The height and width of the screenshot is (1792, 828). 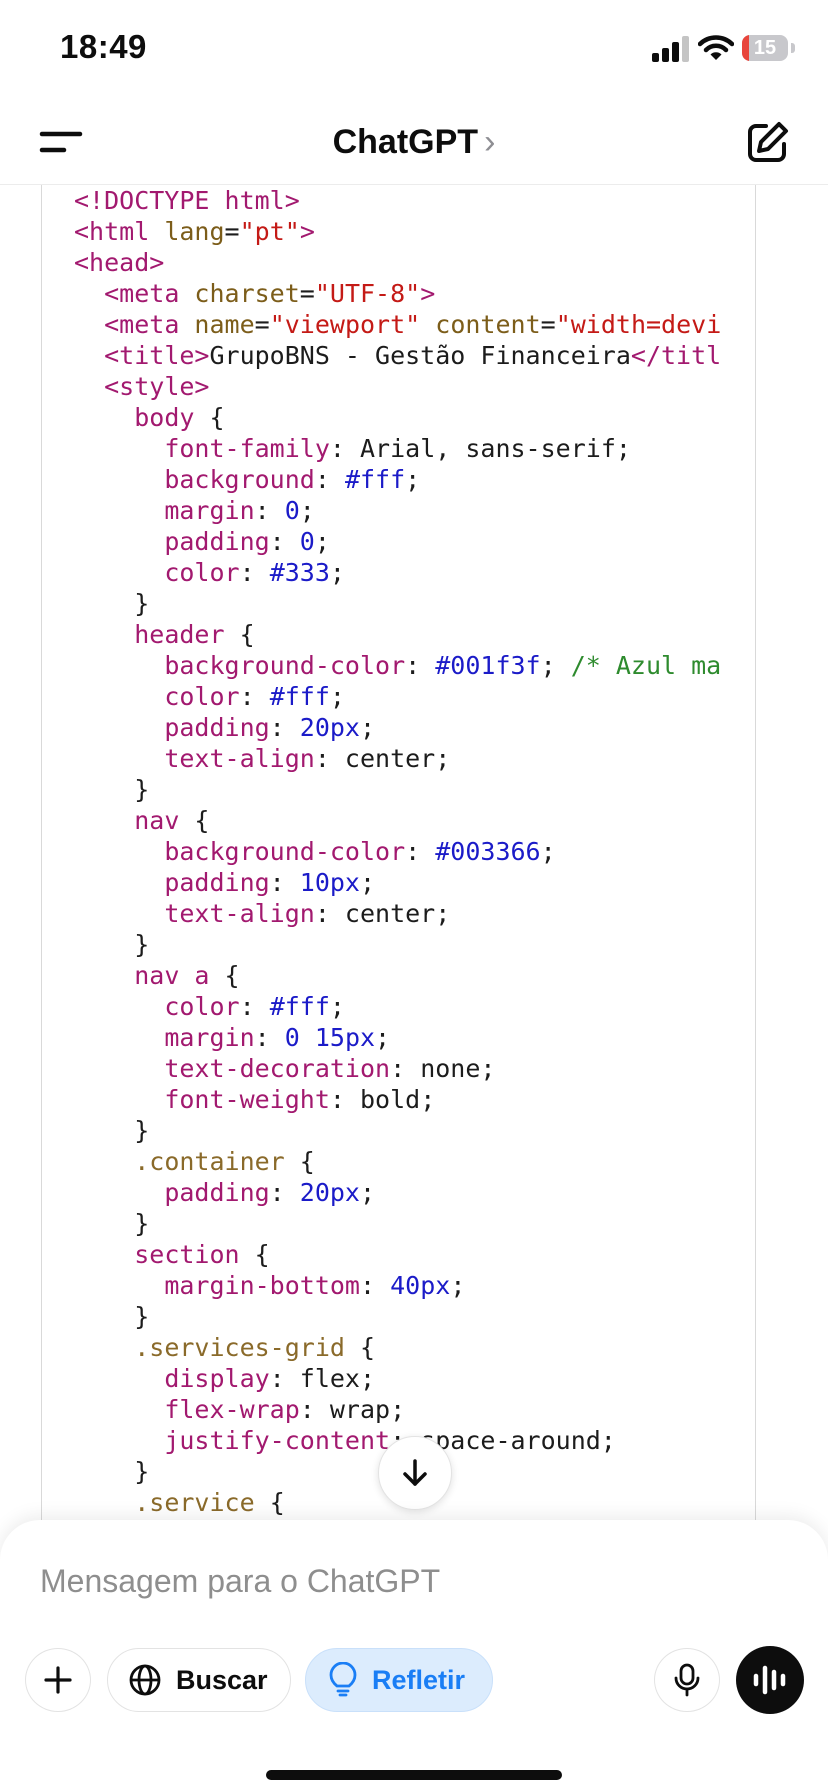 I want to click on code-token: header, so click(x=179, y=634).